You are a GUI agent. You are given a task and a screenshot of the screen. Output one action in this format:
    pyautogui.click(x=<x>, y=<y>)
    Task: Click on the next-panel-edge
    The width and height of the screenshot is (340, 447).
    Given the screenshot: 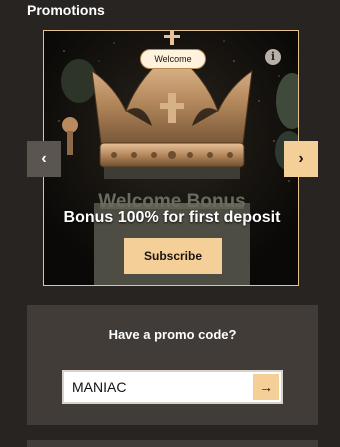 What is the action you would take?
    pyautogui.click(x=172, y=443)
    